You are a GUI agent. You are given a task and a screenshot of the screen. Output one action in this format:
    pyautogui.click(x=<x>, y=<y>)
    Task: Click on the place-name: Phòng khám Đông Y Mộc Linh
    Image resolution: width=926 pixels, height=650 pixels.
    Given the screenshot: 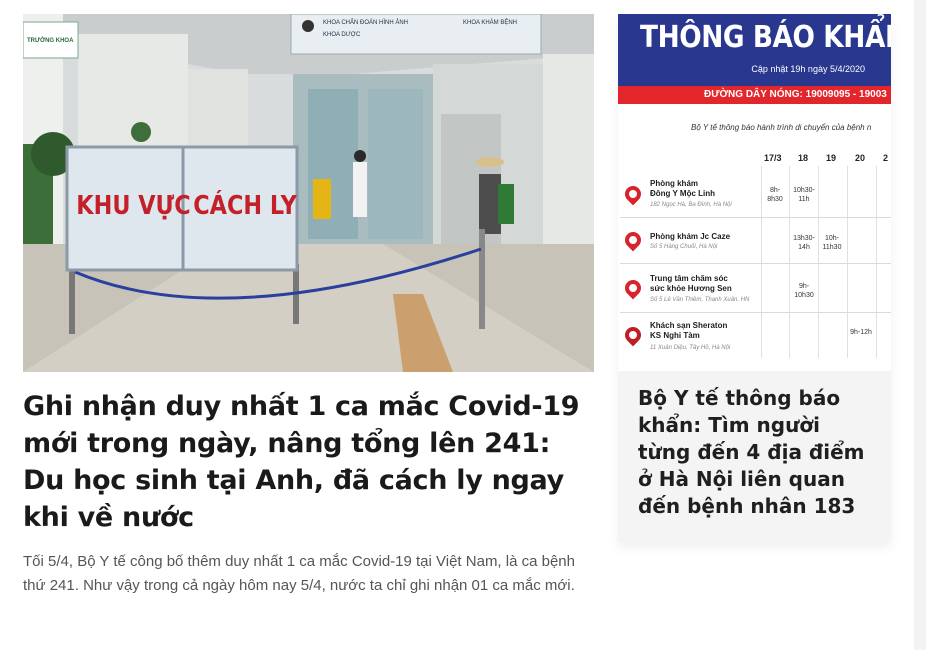 What is the action you would take?
    pyautogui.click(x=683, y=188)
    